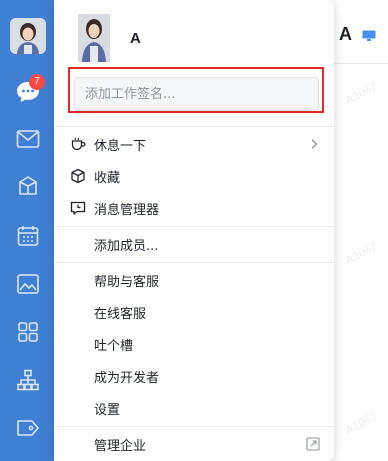 This screenshot has height=461, width=388. Describe the element at coordinates (114, 346) in the screenshot. I see `menu-item-label: 吐个槽` at that location.